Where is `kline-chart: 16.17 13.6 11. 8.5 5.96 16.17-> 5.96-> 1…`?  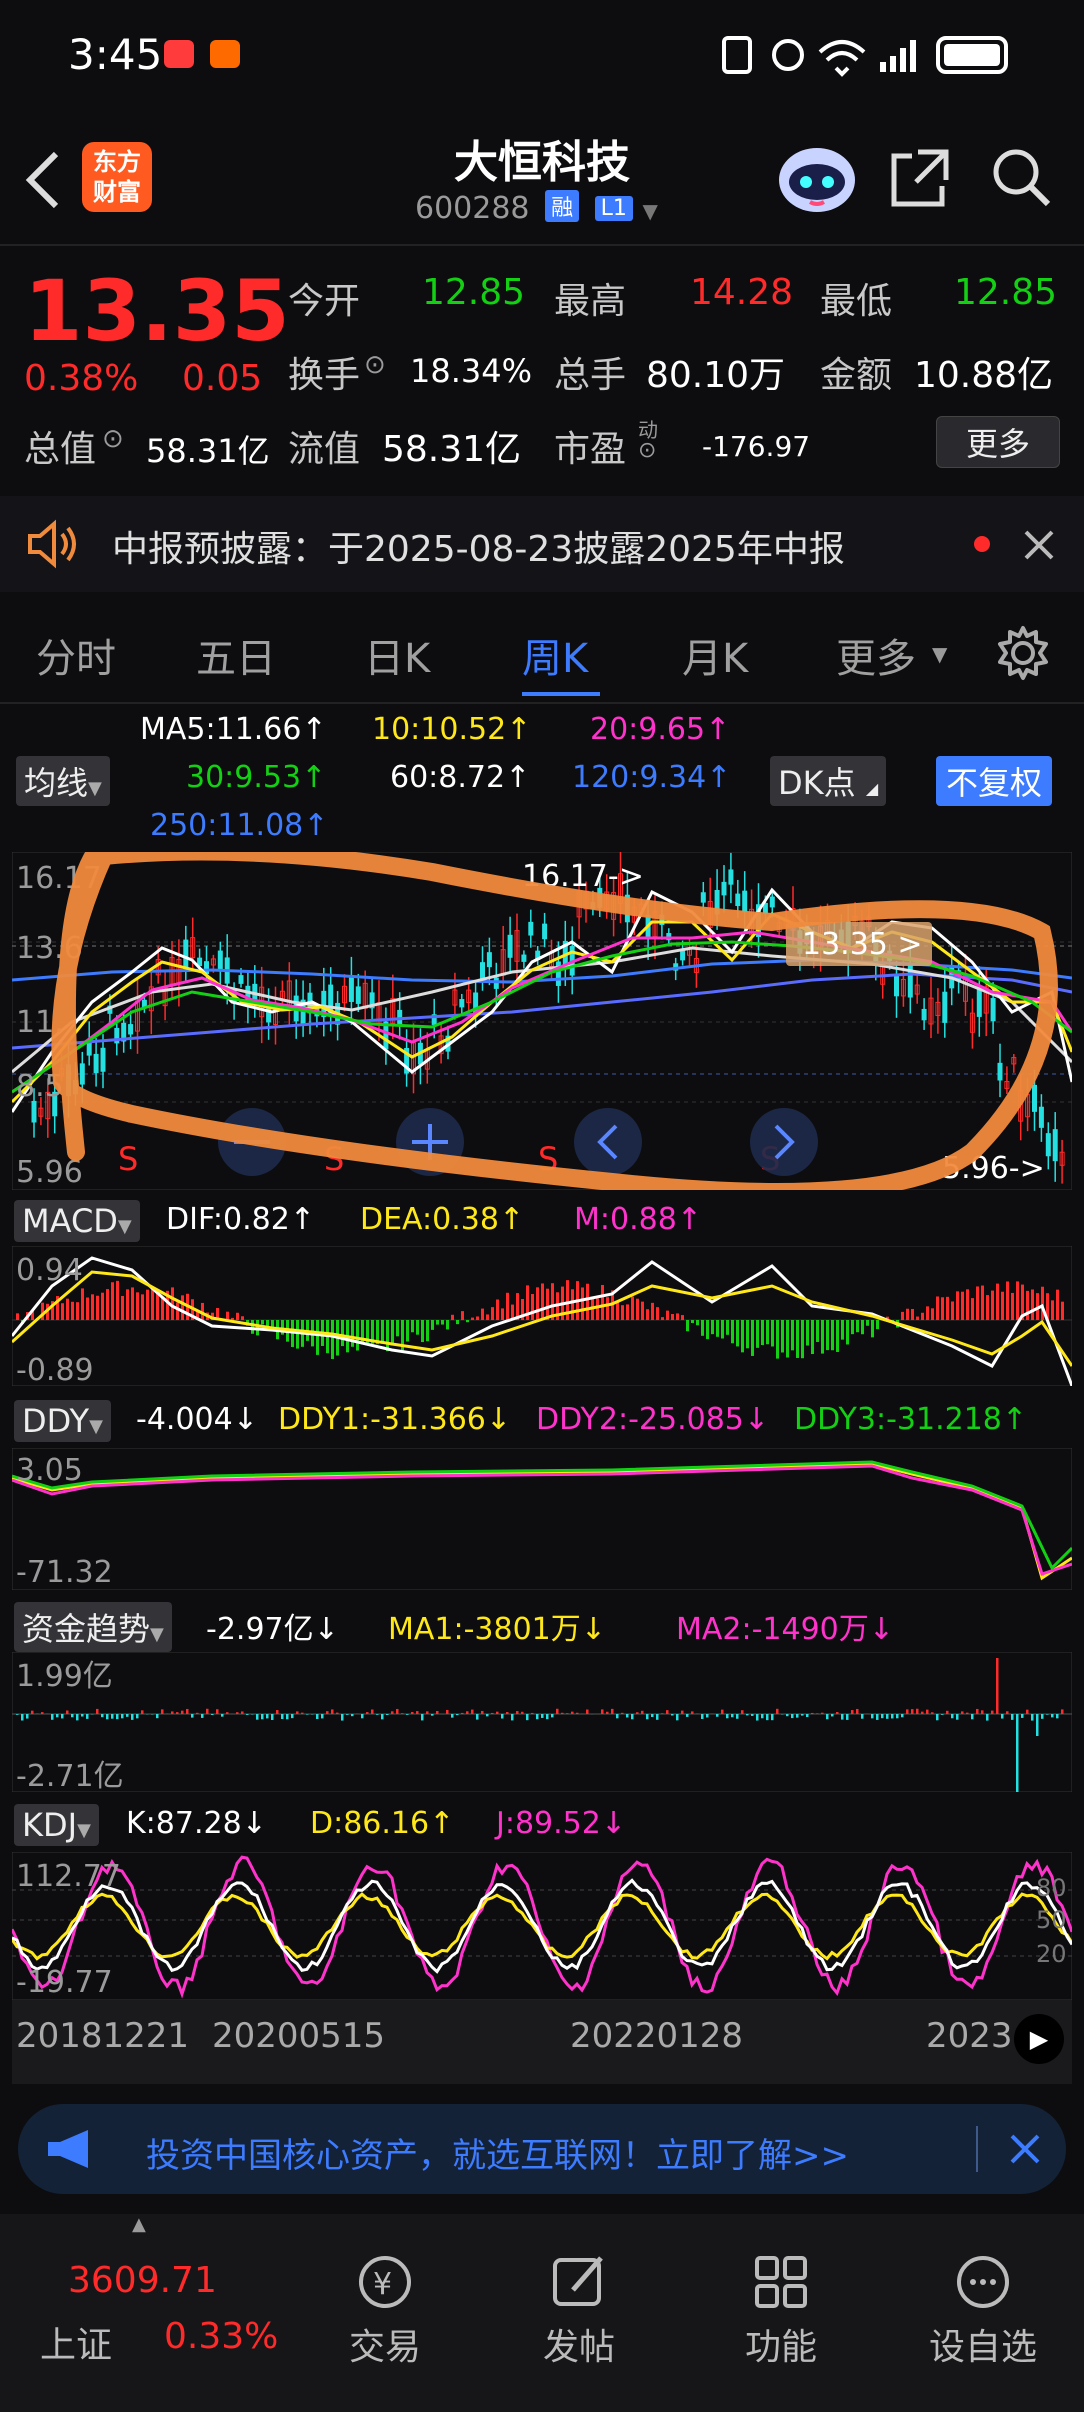 kline-chart: 16.17 13.6 11. 8.5 5.96 16.17-> 5.96-> 1… is located at coordinates (542, 1021).